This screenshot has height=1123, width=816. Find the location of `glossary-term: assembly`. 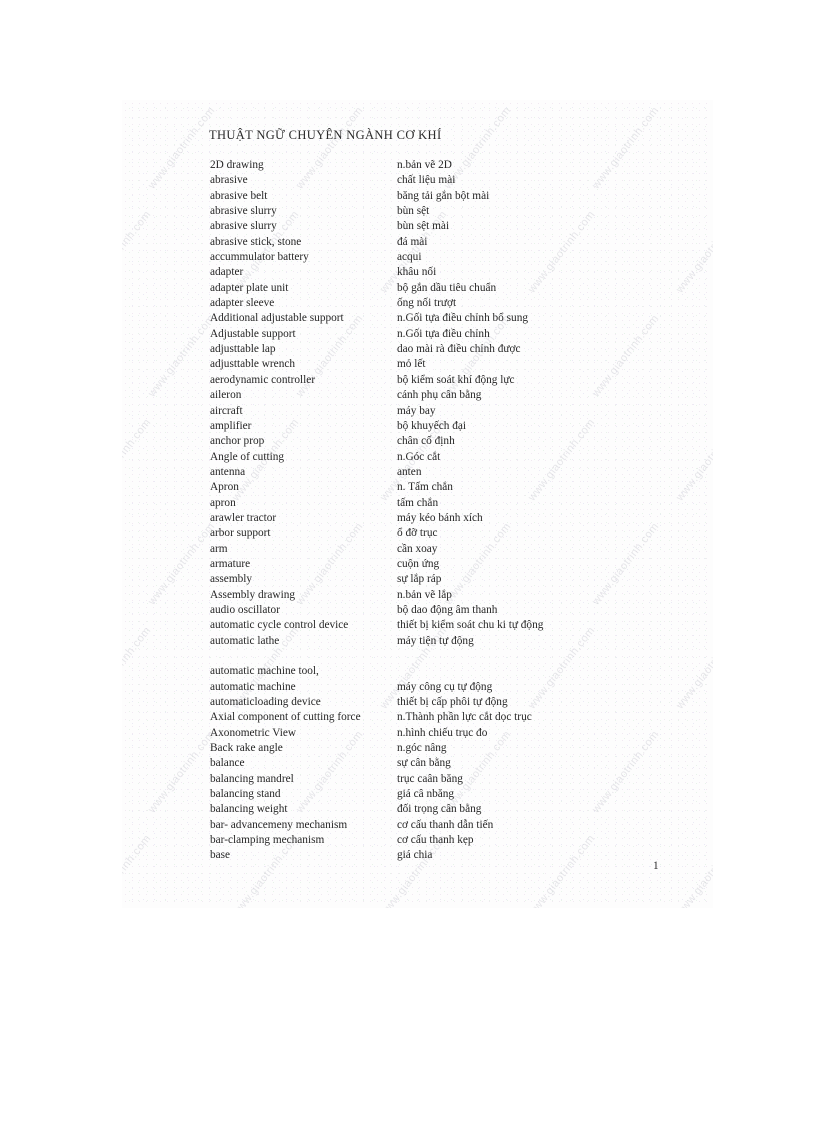

glossary-term: assembly is located at coordinates (231, 579).